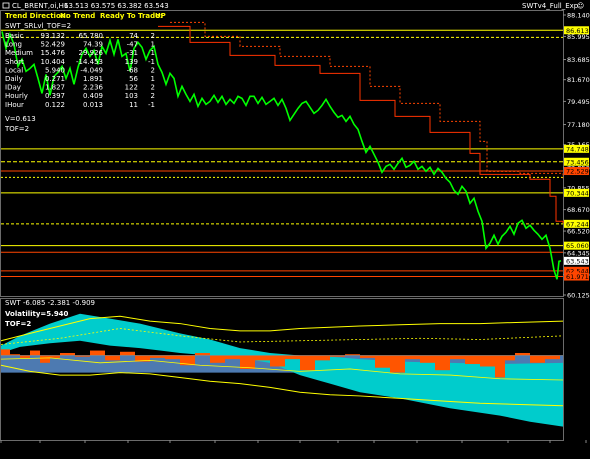  Describe the element at coordinates (574, 356) in the screenshot. I see `sub-axis-tick: 0.00` at that location.